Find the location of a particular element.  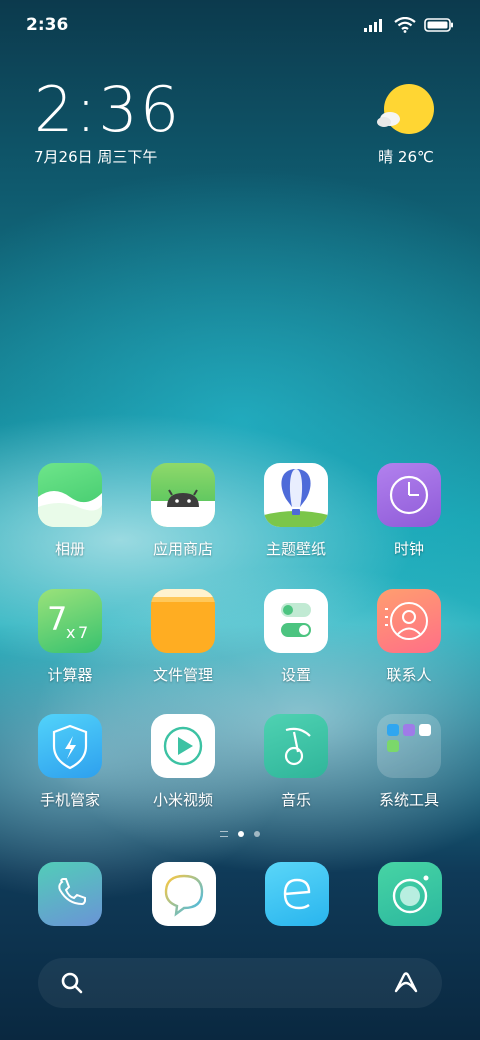

hot-air-balloon-icon is located at coordinates (296, 495).